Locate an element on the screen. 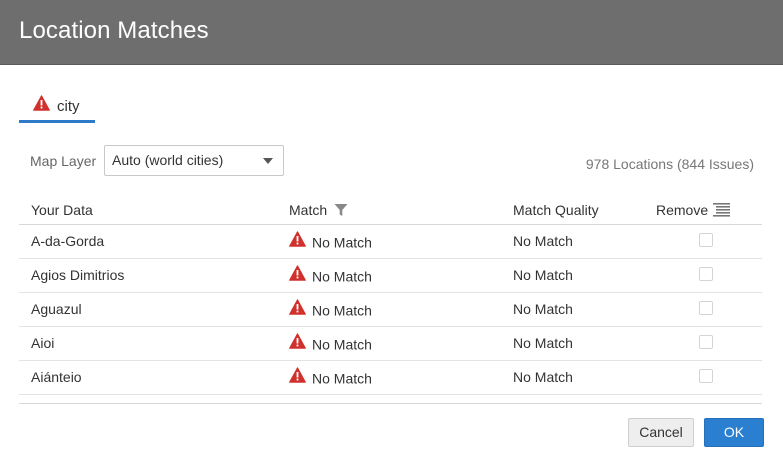 This screenshot has height=466, width=783. tab-label: city is located at coordinates (68, 106).